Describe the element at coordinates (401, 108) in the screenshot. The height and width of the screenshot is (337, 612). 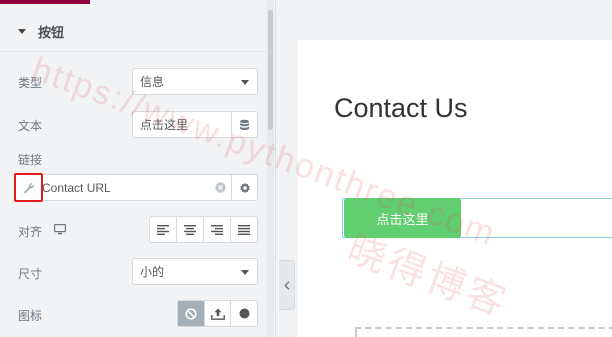
I see `page-heading: Contact Us` at that location.